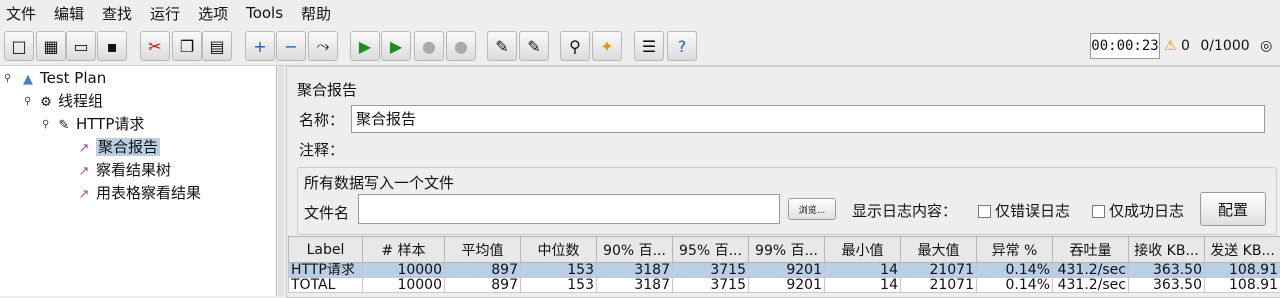  Describe the element at coordinates (316, 13) in the screenshot. I see `menu-help: 帮助` at that location.